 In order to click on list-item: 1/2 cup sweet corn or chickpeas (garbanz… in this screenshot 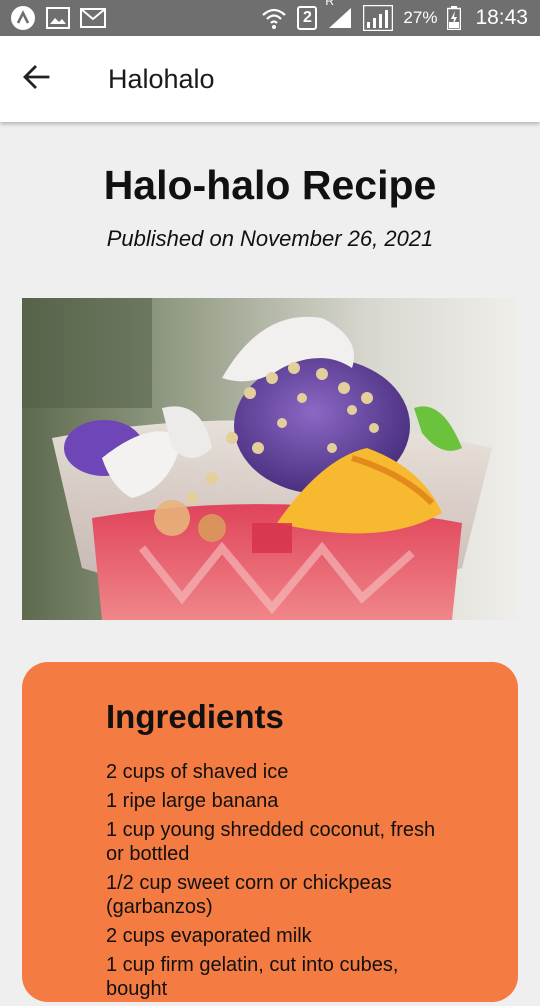, I will do `click(249, 895)`.